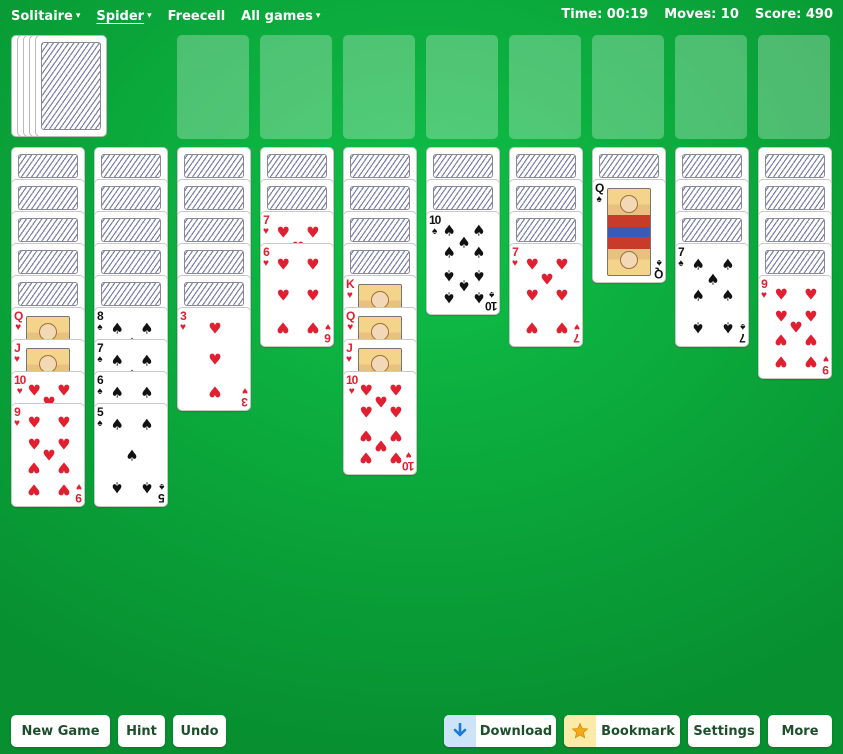  What do you see at coordinates (79, 498) in the screenshot?
I see `card-rank: 9` at bounding box center [79, 498].